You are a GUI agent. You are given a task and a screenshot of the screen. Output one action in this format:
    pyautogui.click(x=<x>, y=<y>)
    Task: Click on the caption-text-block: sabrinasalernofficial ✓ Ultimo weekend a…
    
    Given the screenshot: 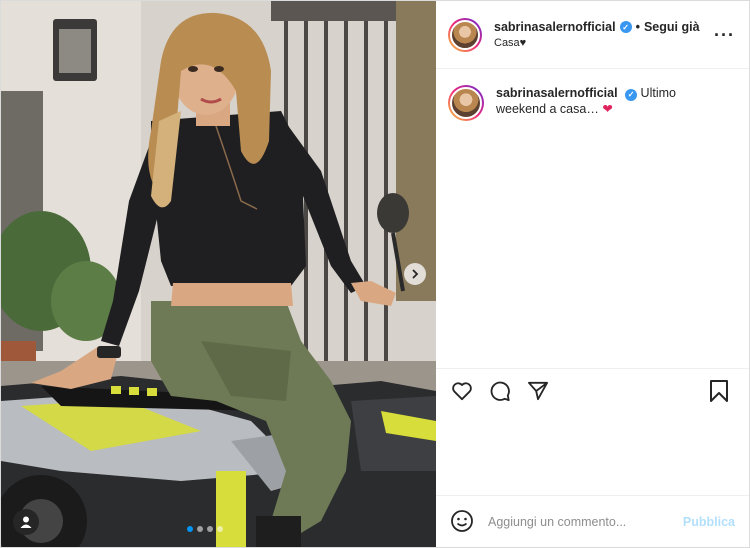 What is the action you would take?
    pyautogui.click(x=596, y=103)
    